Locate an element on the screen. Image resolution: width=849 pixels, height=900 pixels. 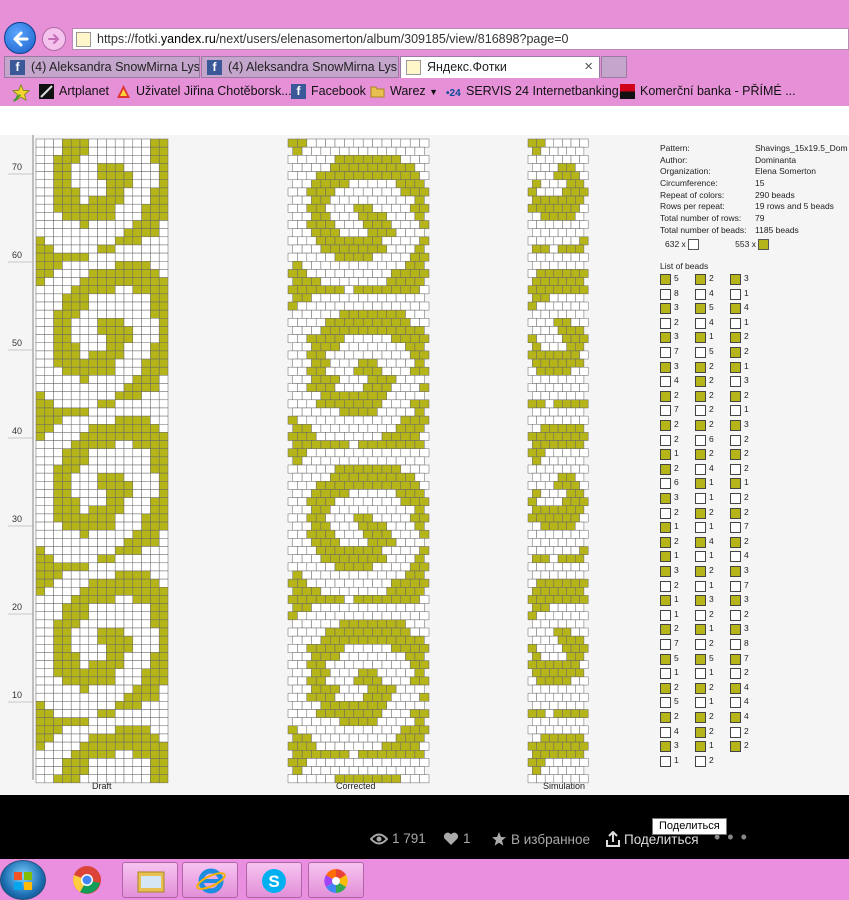
back-button is located at coordinates (20, 38).